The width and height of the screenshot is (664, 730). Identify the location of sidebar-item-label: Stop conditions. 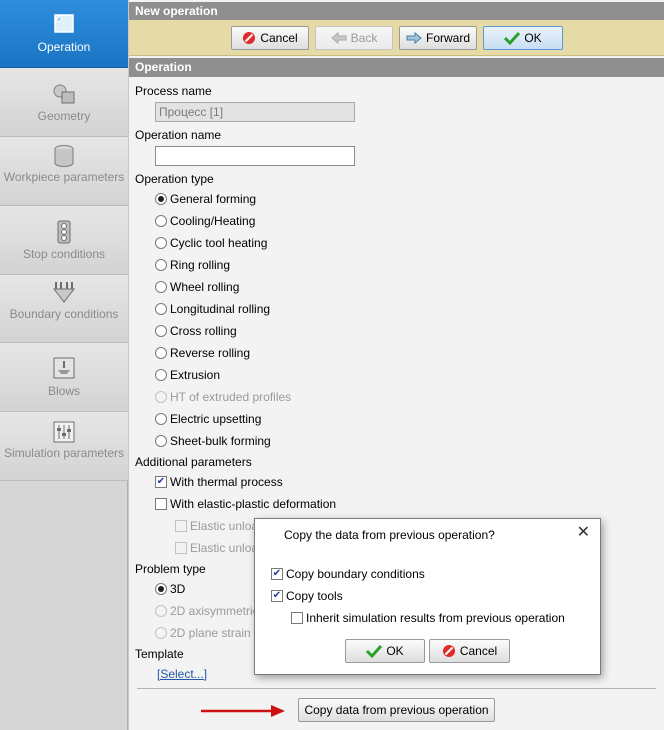
(64, 254).